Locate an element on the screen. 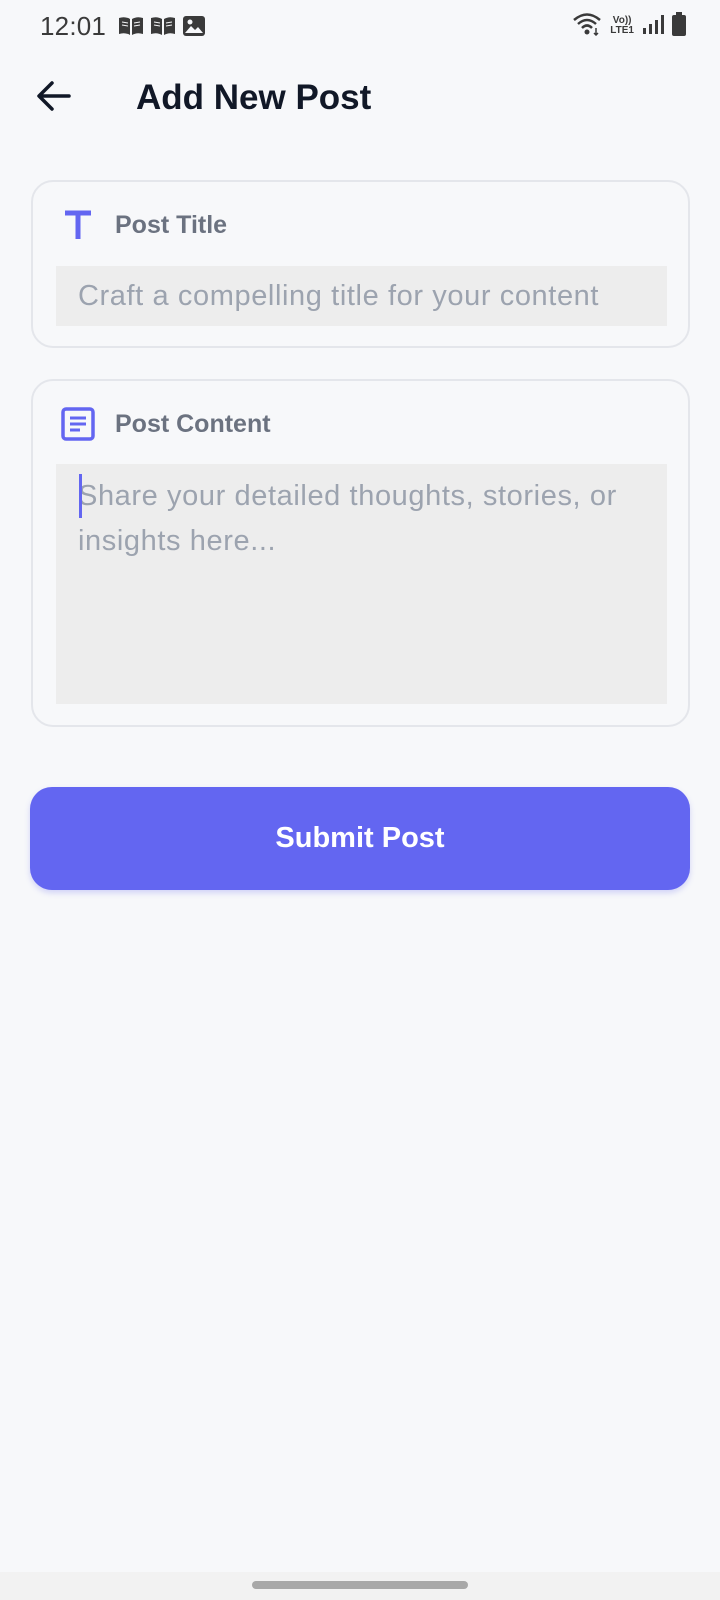  text-cursor is located at coordinates (80, 496).